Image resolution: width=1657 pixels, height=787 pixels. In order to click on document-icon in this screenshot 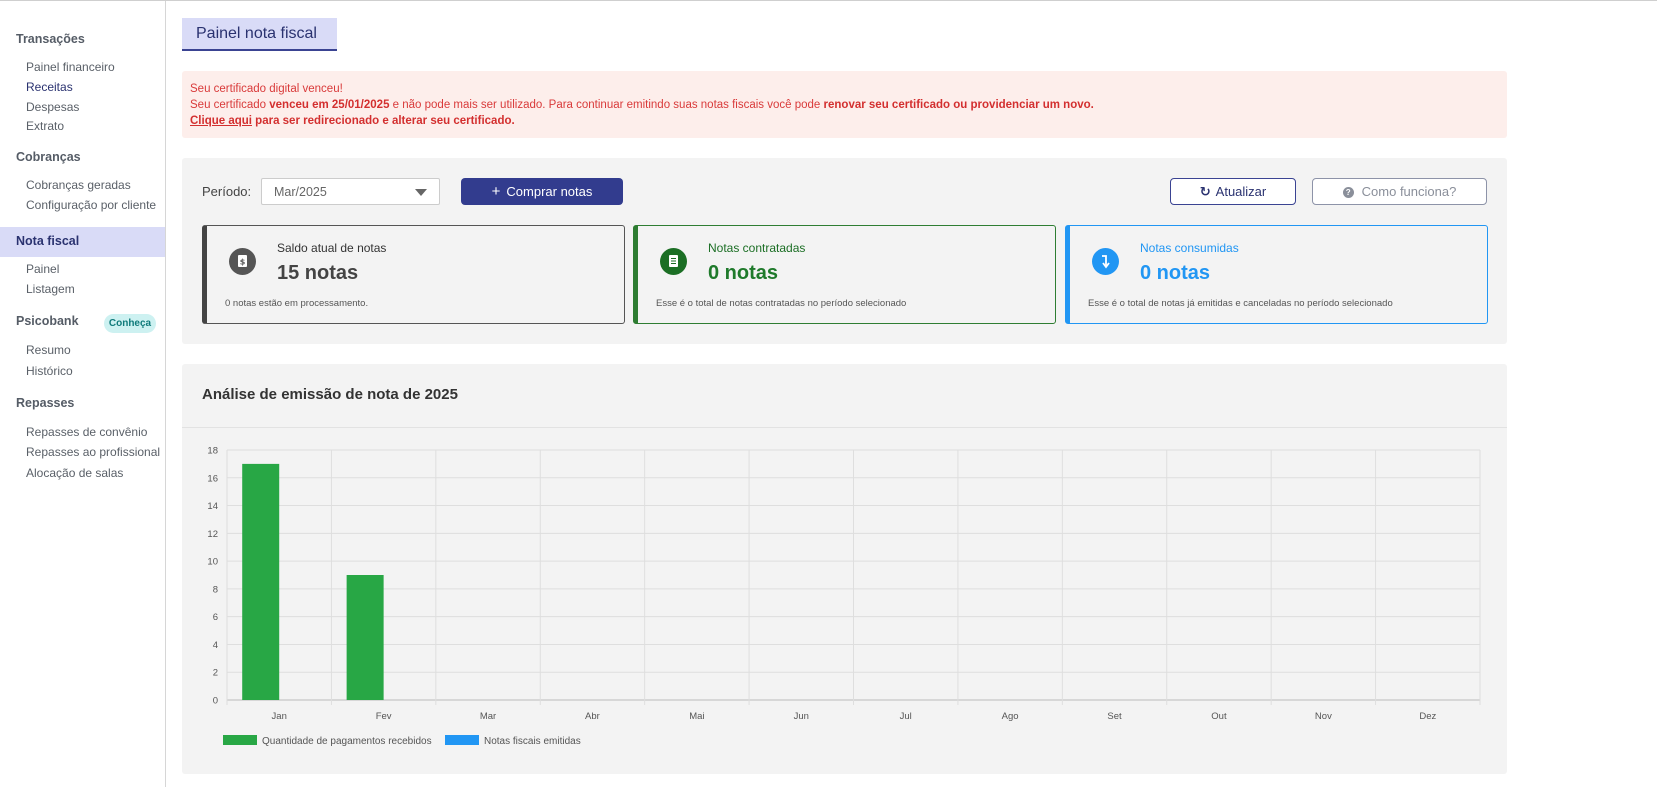, I will do `click(673, 261)`.